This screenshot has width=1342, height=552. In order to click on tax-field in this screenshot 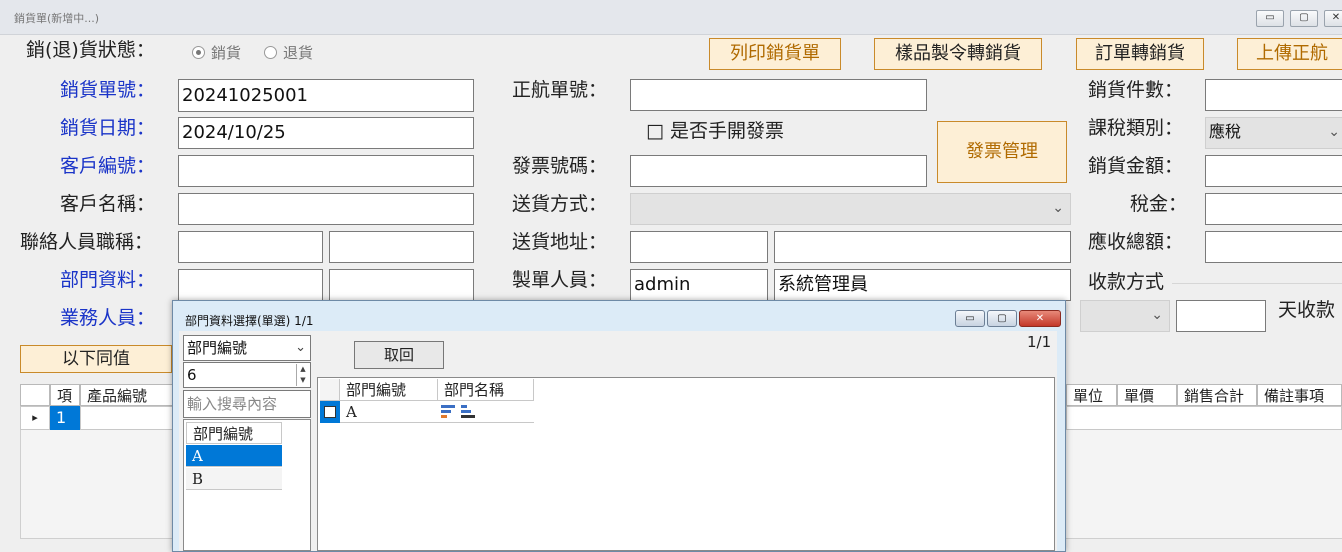, I will do `click(1273, 209)`.